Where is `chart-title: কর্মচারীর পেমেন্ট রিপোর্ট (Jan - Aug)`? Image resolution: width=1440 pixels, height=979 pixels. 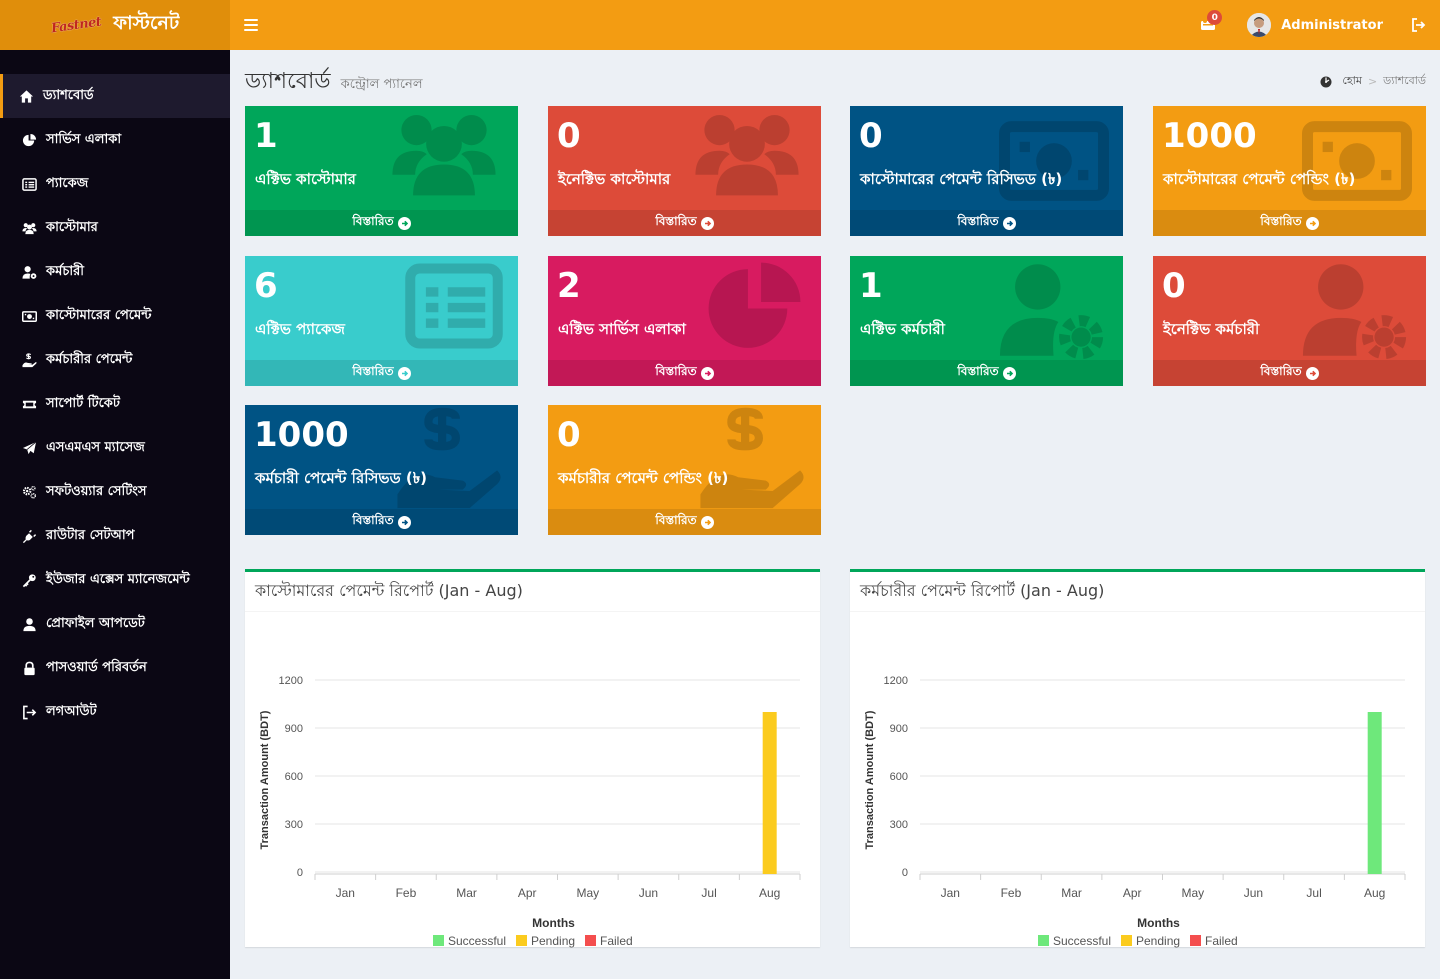 chart-title: কর্মচারীর পেমেন্ট রিপোর্ট (Jan - Aug) is located at coordinates (1137, 592).